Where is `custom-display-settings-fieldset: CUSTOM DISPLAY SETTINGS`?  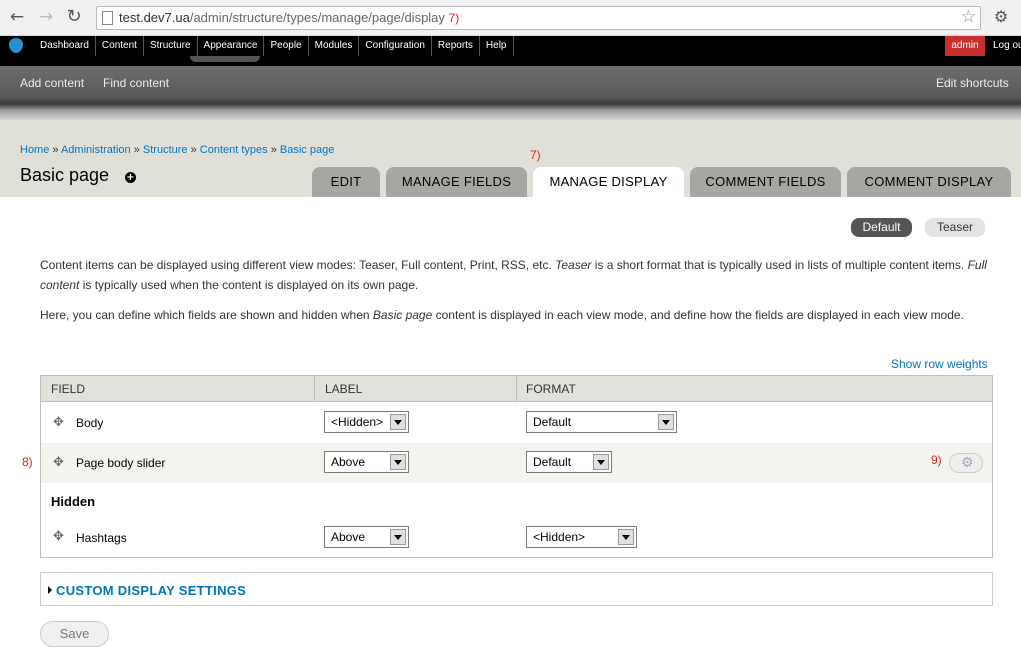
custom-display-settings-fieldset: CUSTOM DISPLAY SETTINGS is located at coordinates (516, 589).